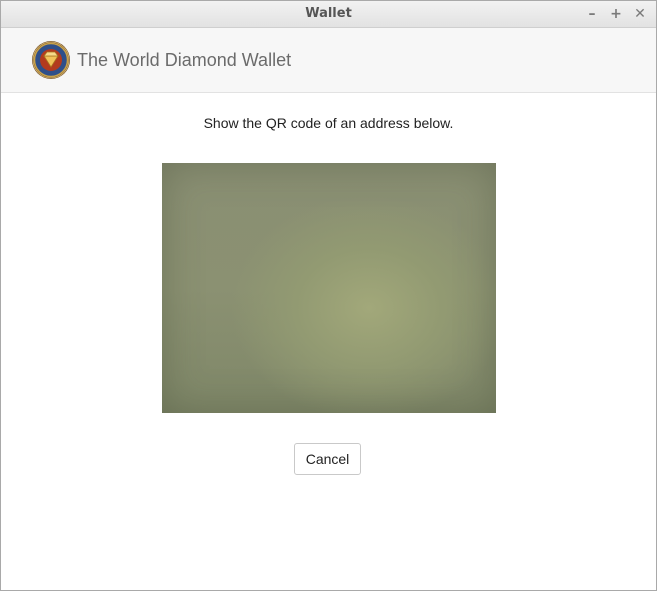 The width and height of the screenshot is (657, 591). What do you see at coordinates (328, 123) in the screenshot?
I see `scan-instruction: Show the QR code of an address below.` at bounding box center [328, 123].